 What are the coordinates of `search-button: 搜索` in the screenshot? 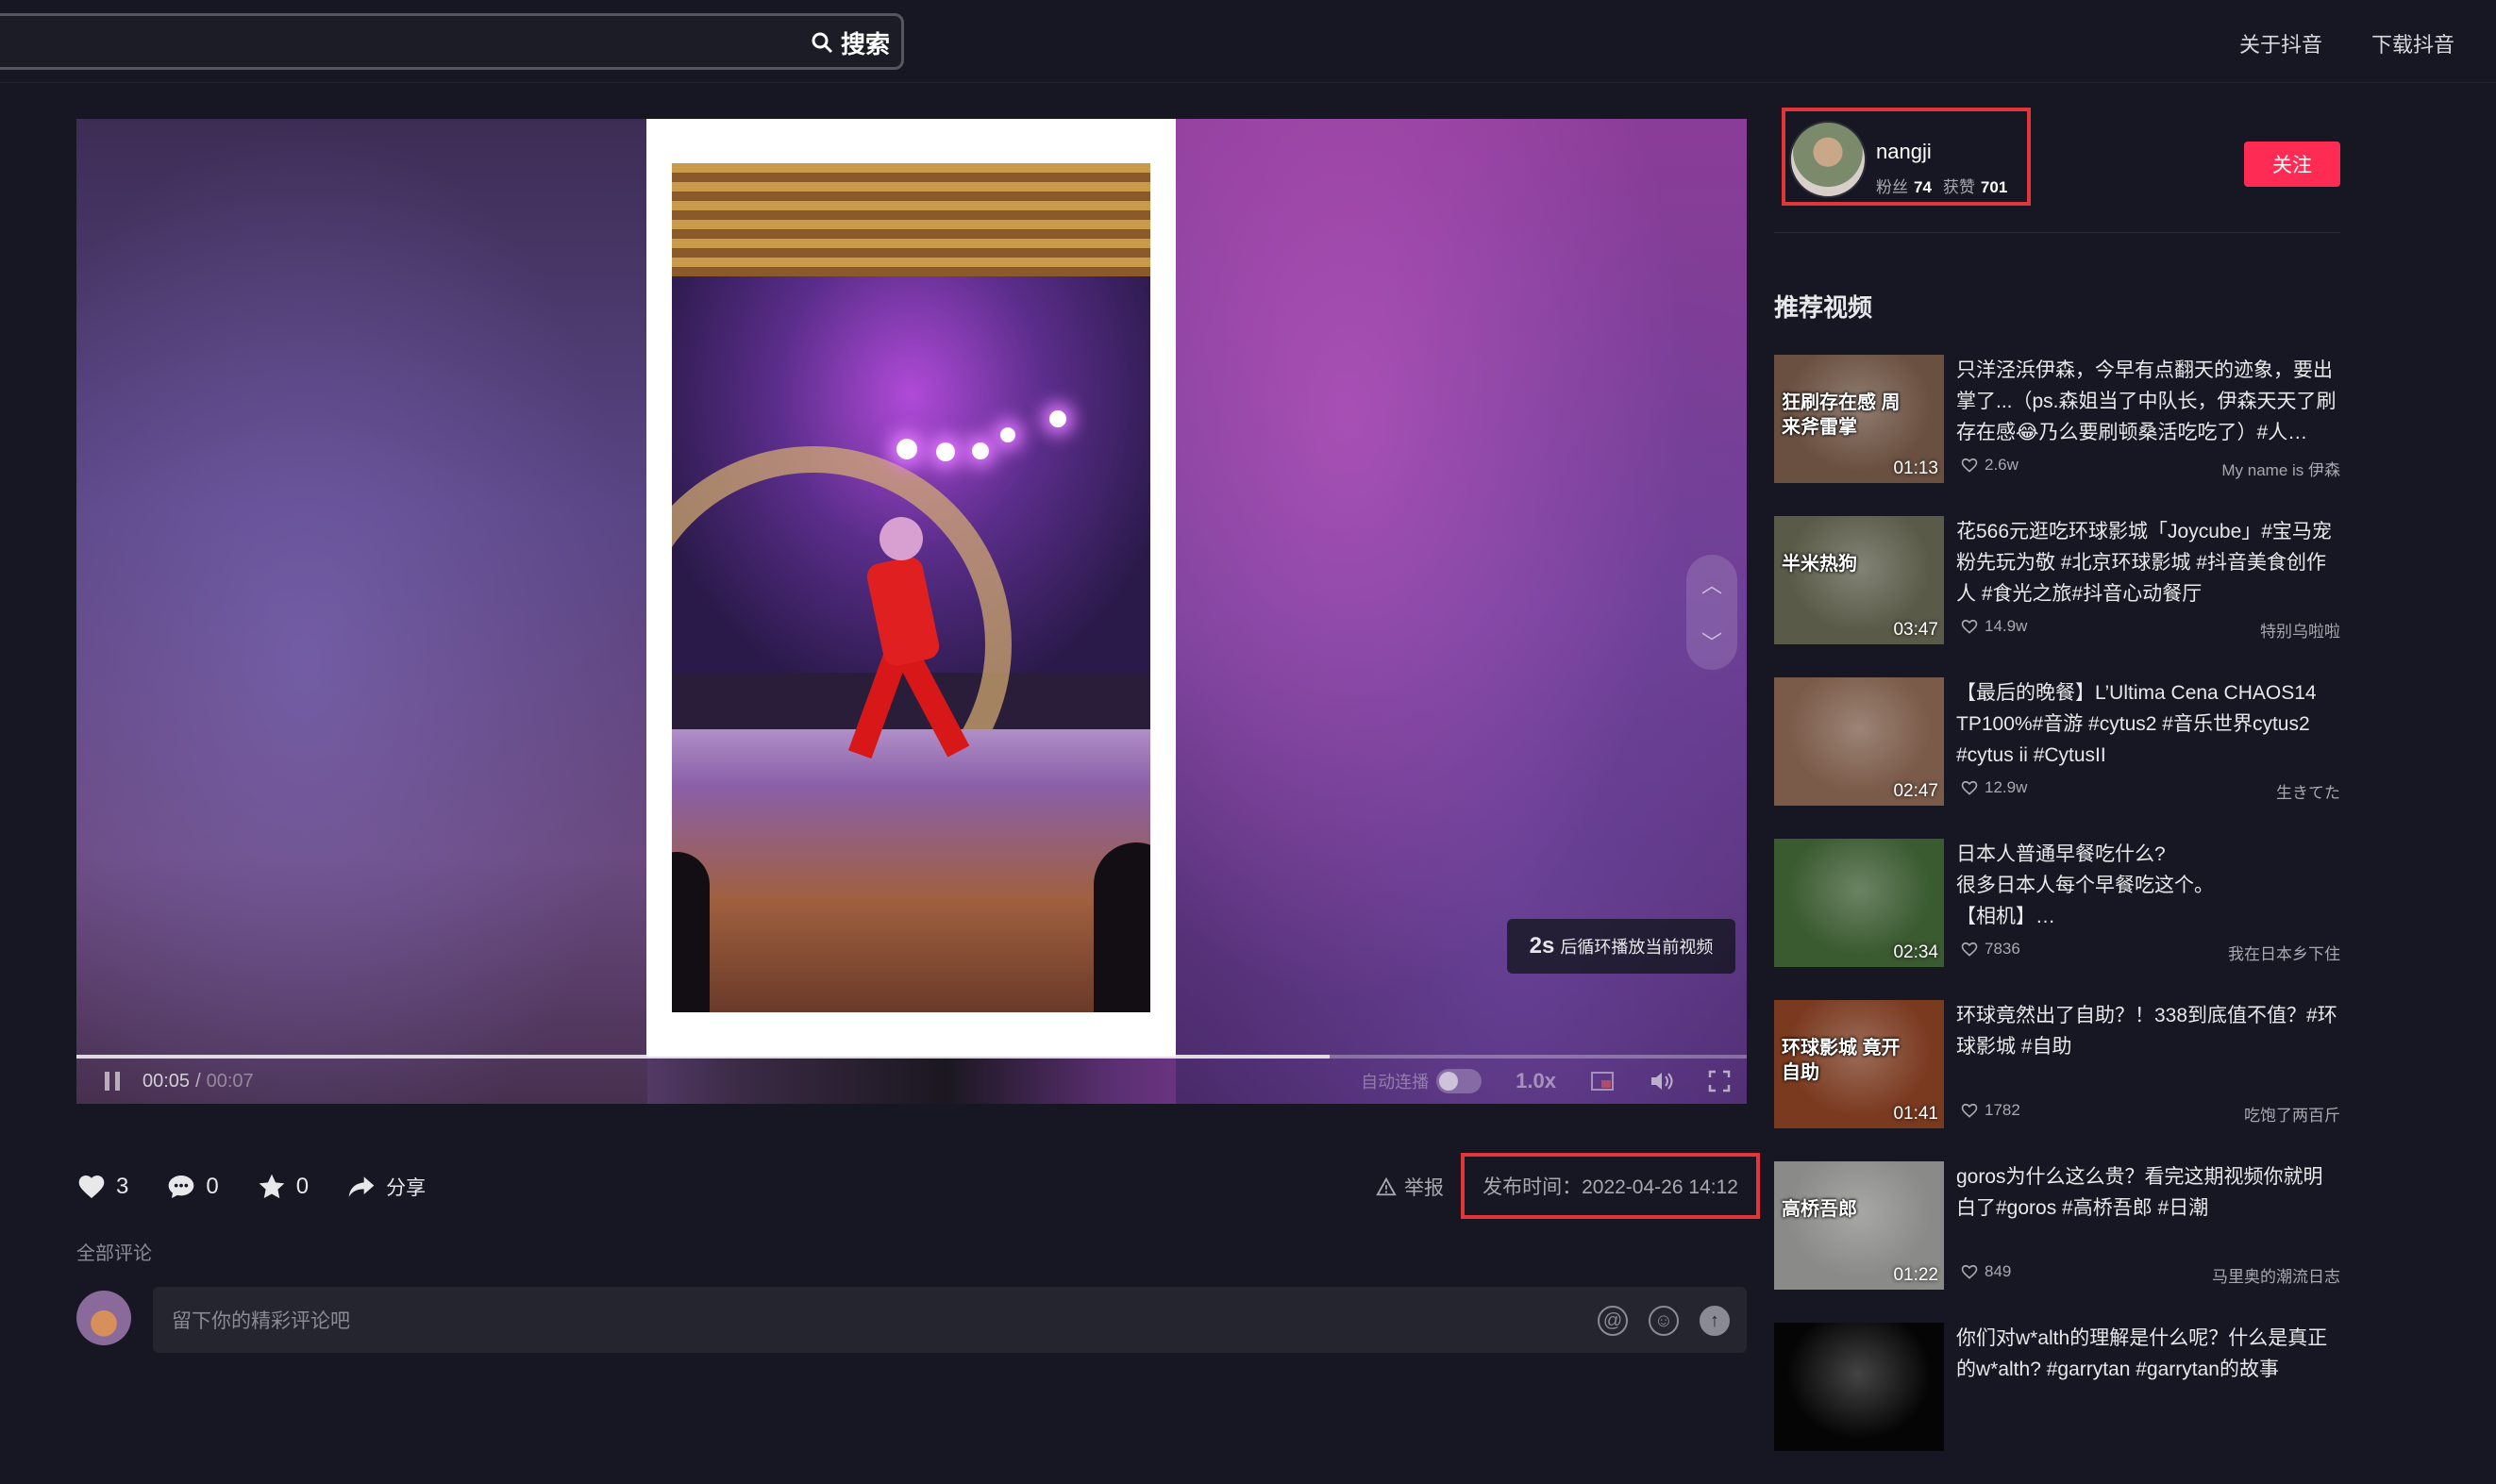 It's located at (850, 42).